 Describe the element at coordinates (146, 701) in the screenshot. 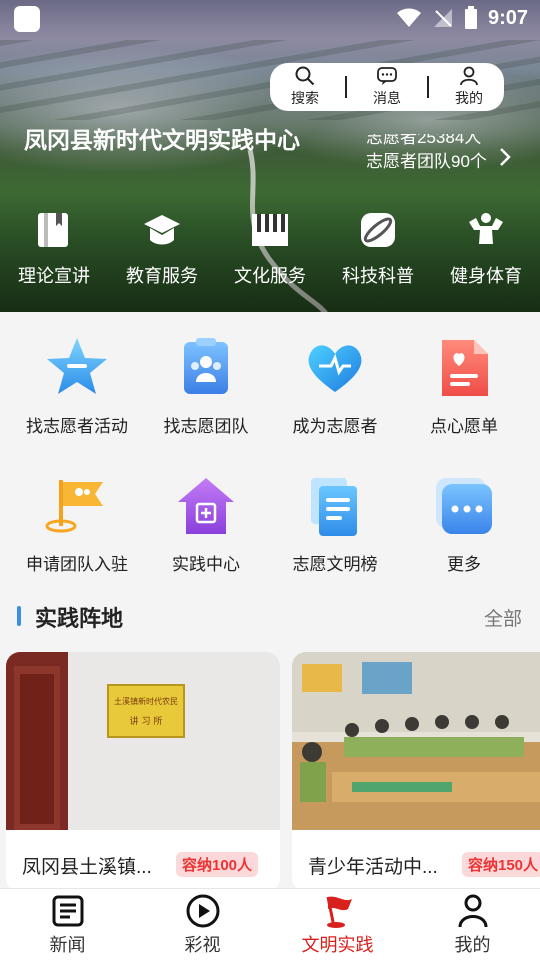

I see `sign-text-line1: 土溪镇新时代农民` at that location.